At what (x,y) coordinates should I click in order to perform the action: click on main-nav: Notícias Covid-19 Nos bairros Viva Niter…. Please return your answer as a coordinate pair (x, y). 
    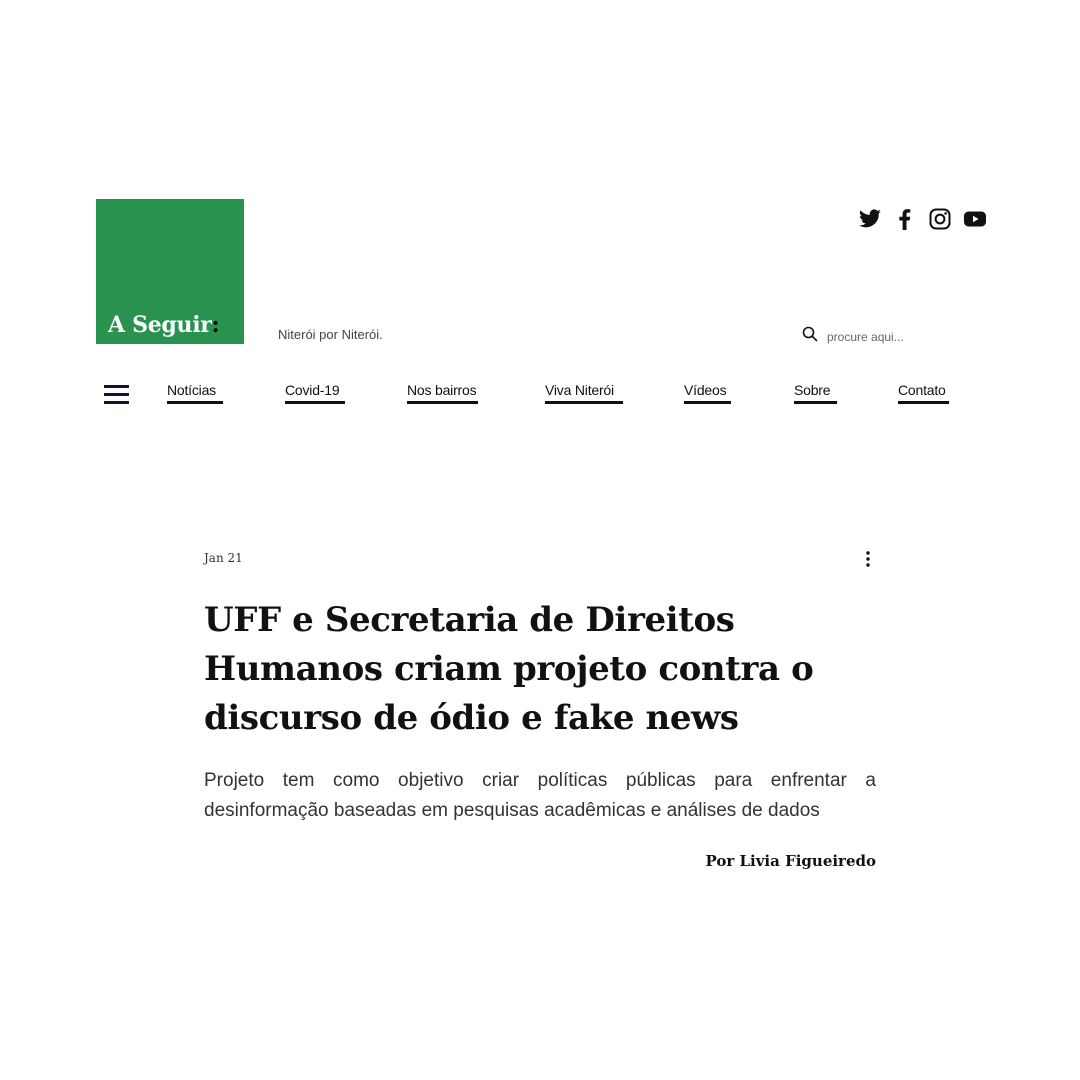
    Looking at the image, I should click on (540, 395).